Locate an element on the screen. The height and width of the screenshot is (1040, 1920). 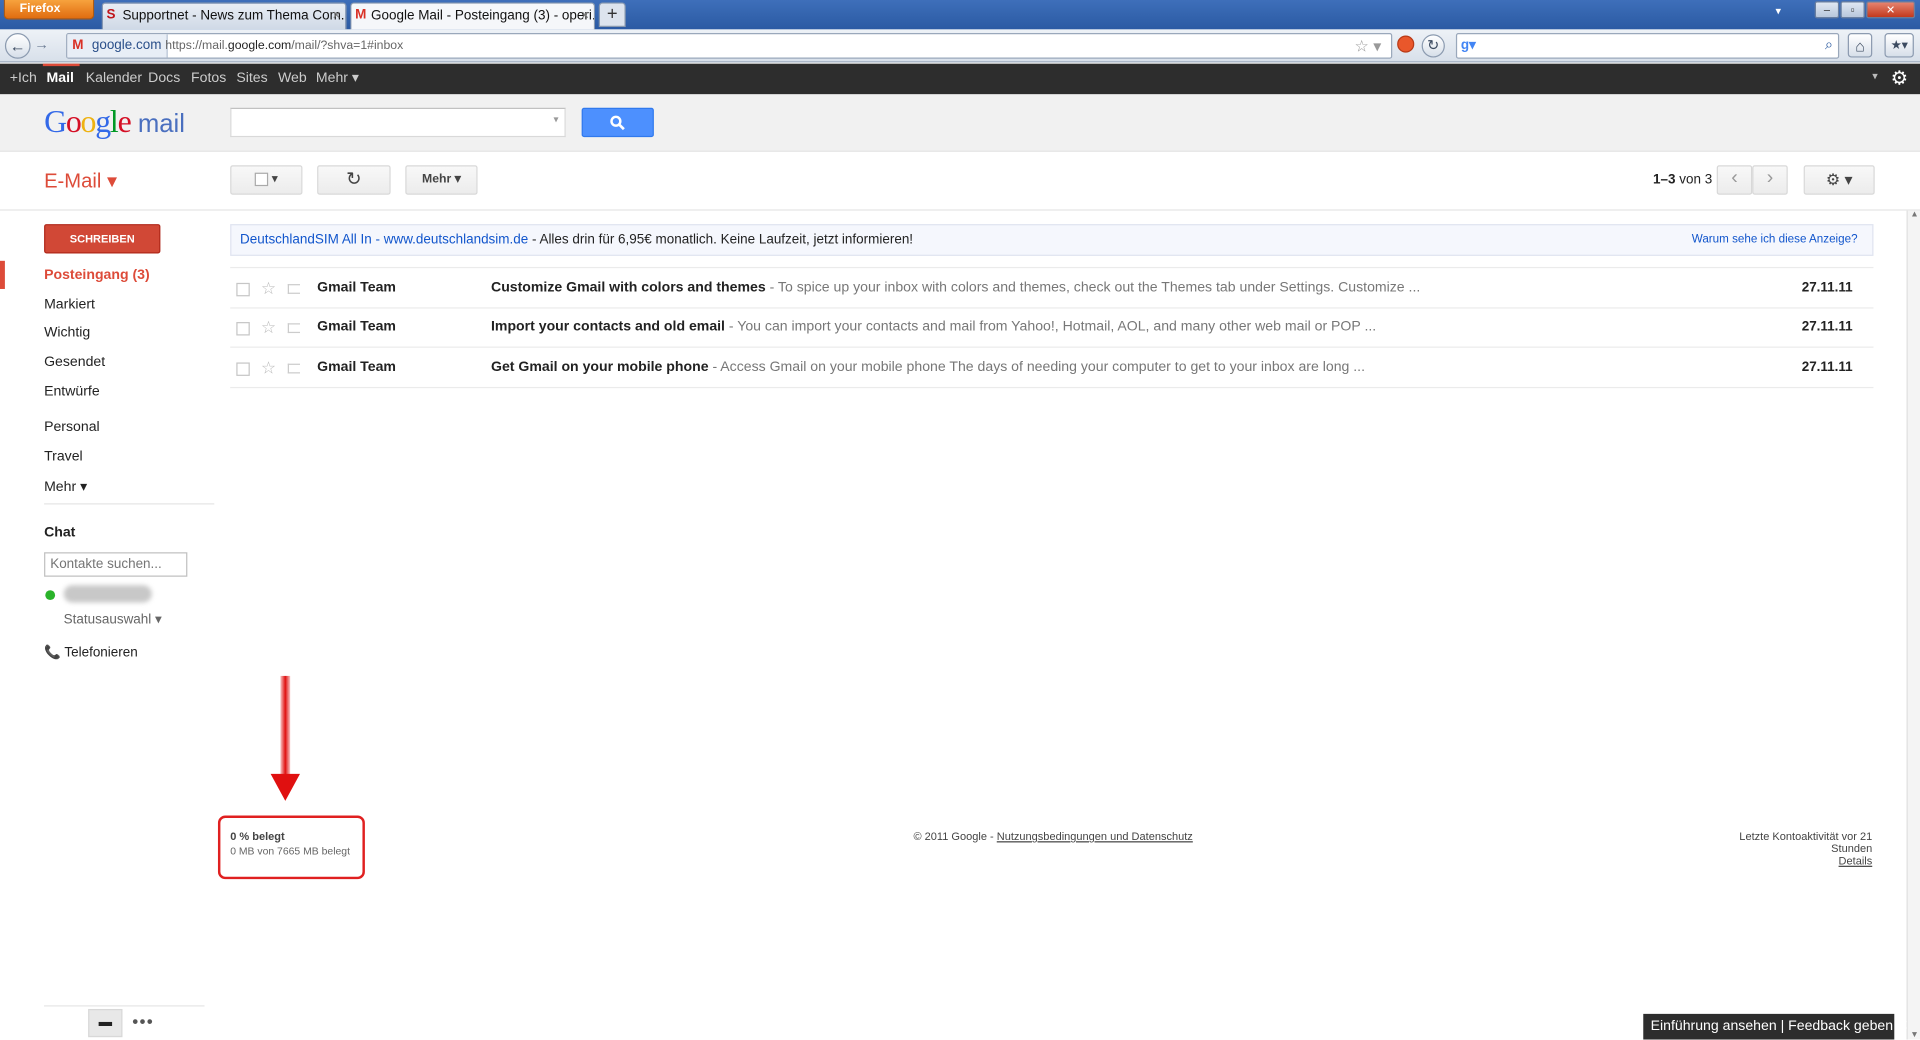
email-date: 27.11.11 is located at coordinates (1827, 327).